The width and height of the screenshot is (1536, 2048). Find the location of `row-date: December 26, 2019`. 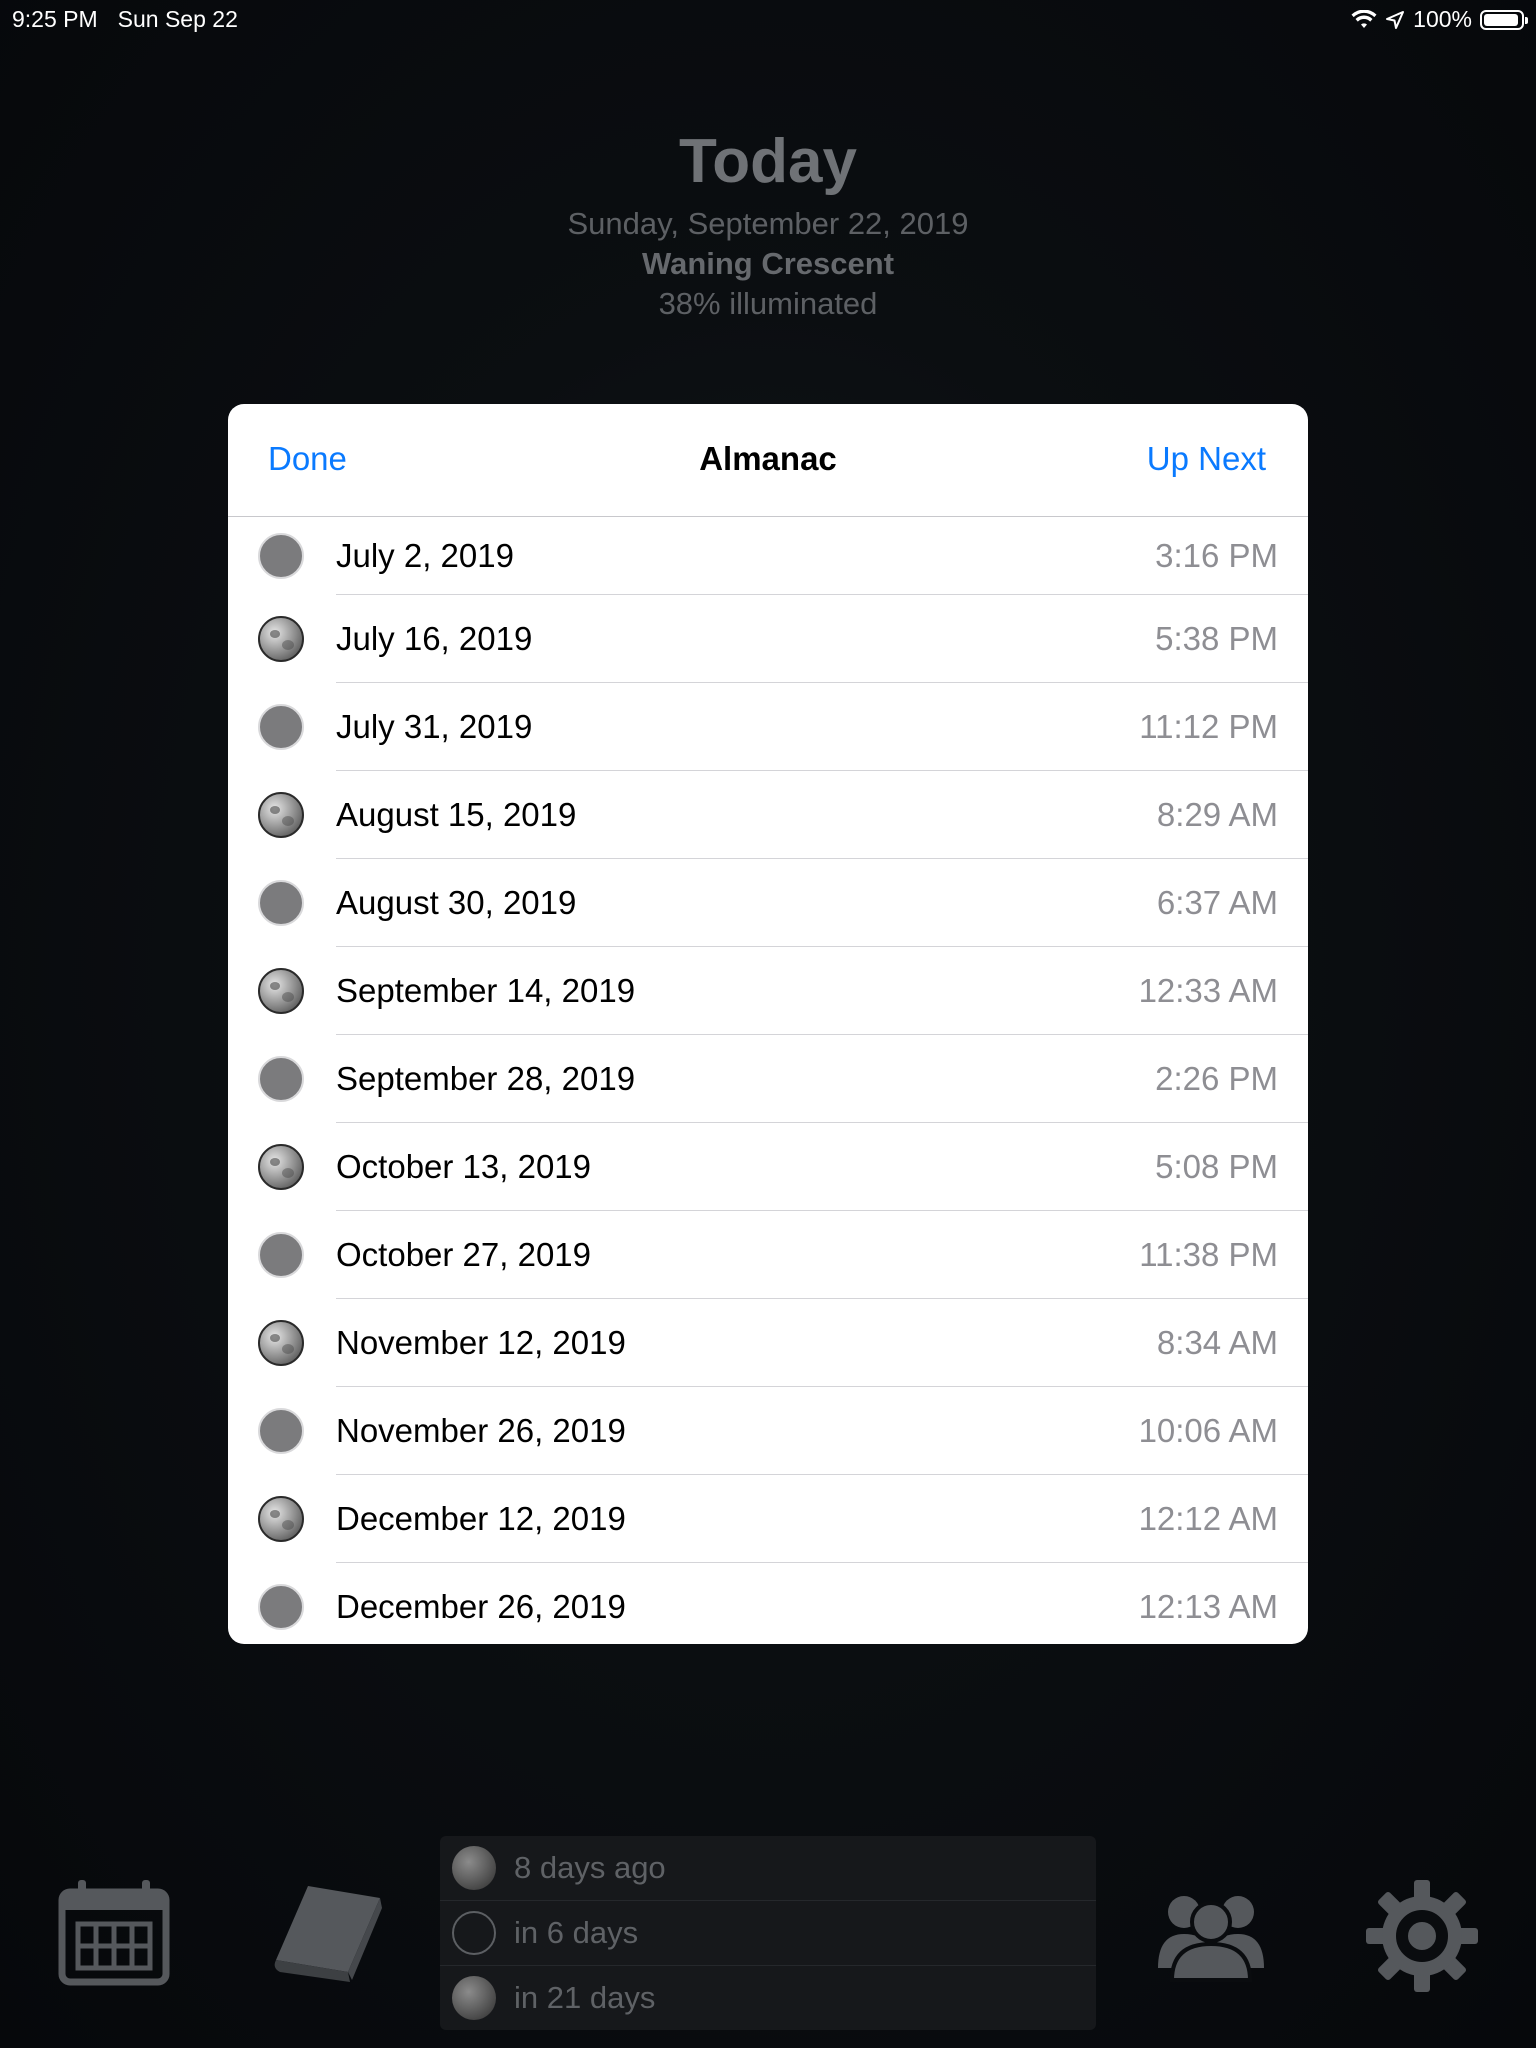

row-date: December 26, 2019 is located at coordinates (481, 1606).